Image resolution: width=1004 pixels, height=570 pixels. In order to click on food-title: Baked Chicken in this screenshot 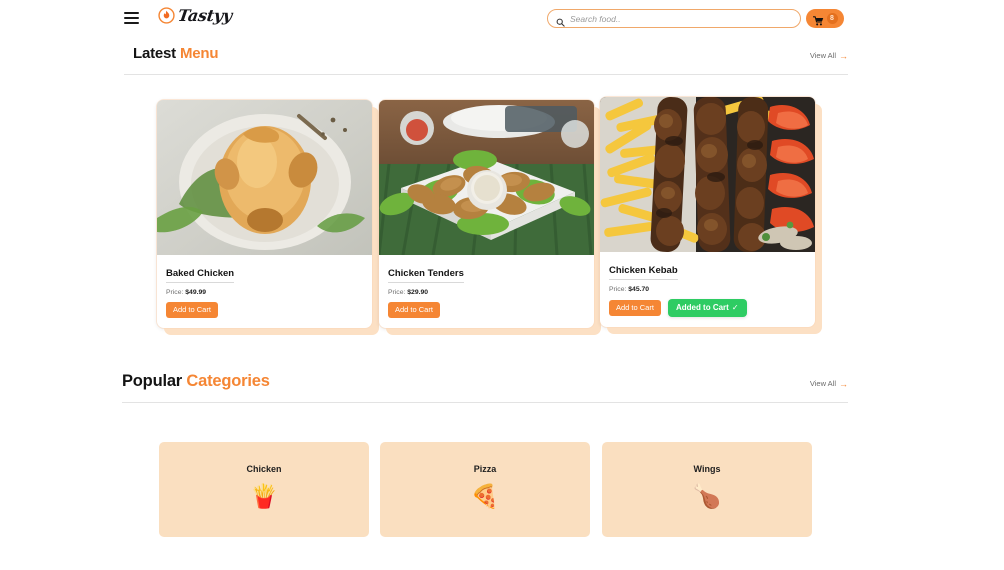, I will do `click(200, 275)`.